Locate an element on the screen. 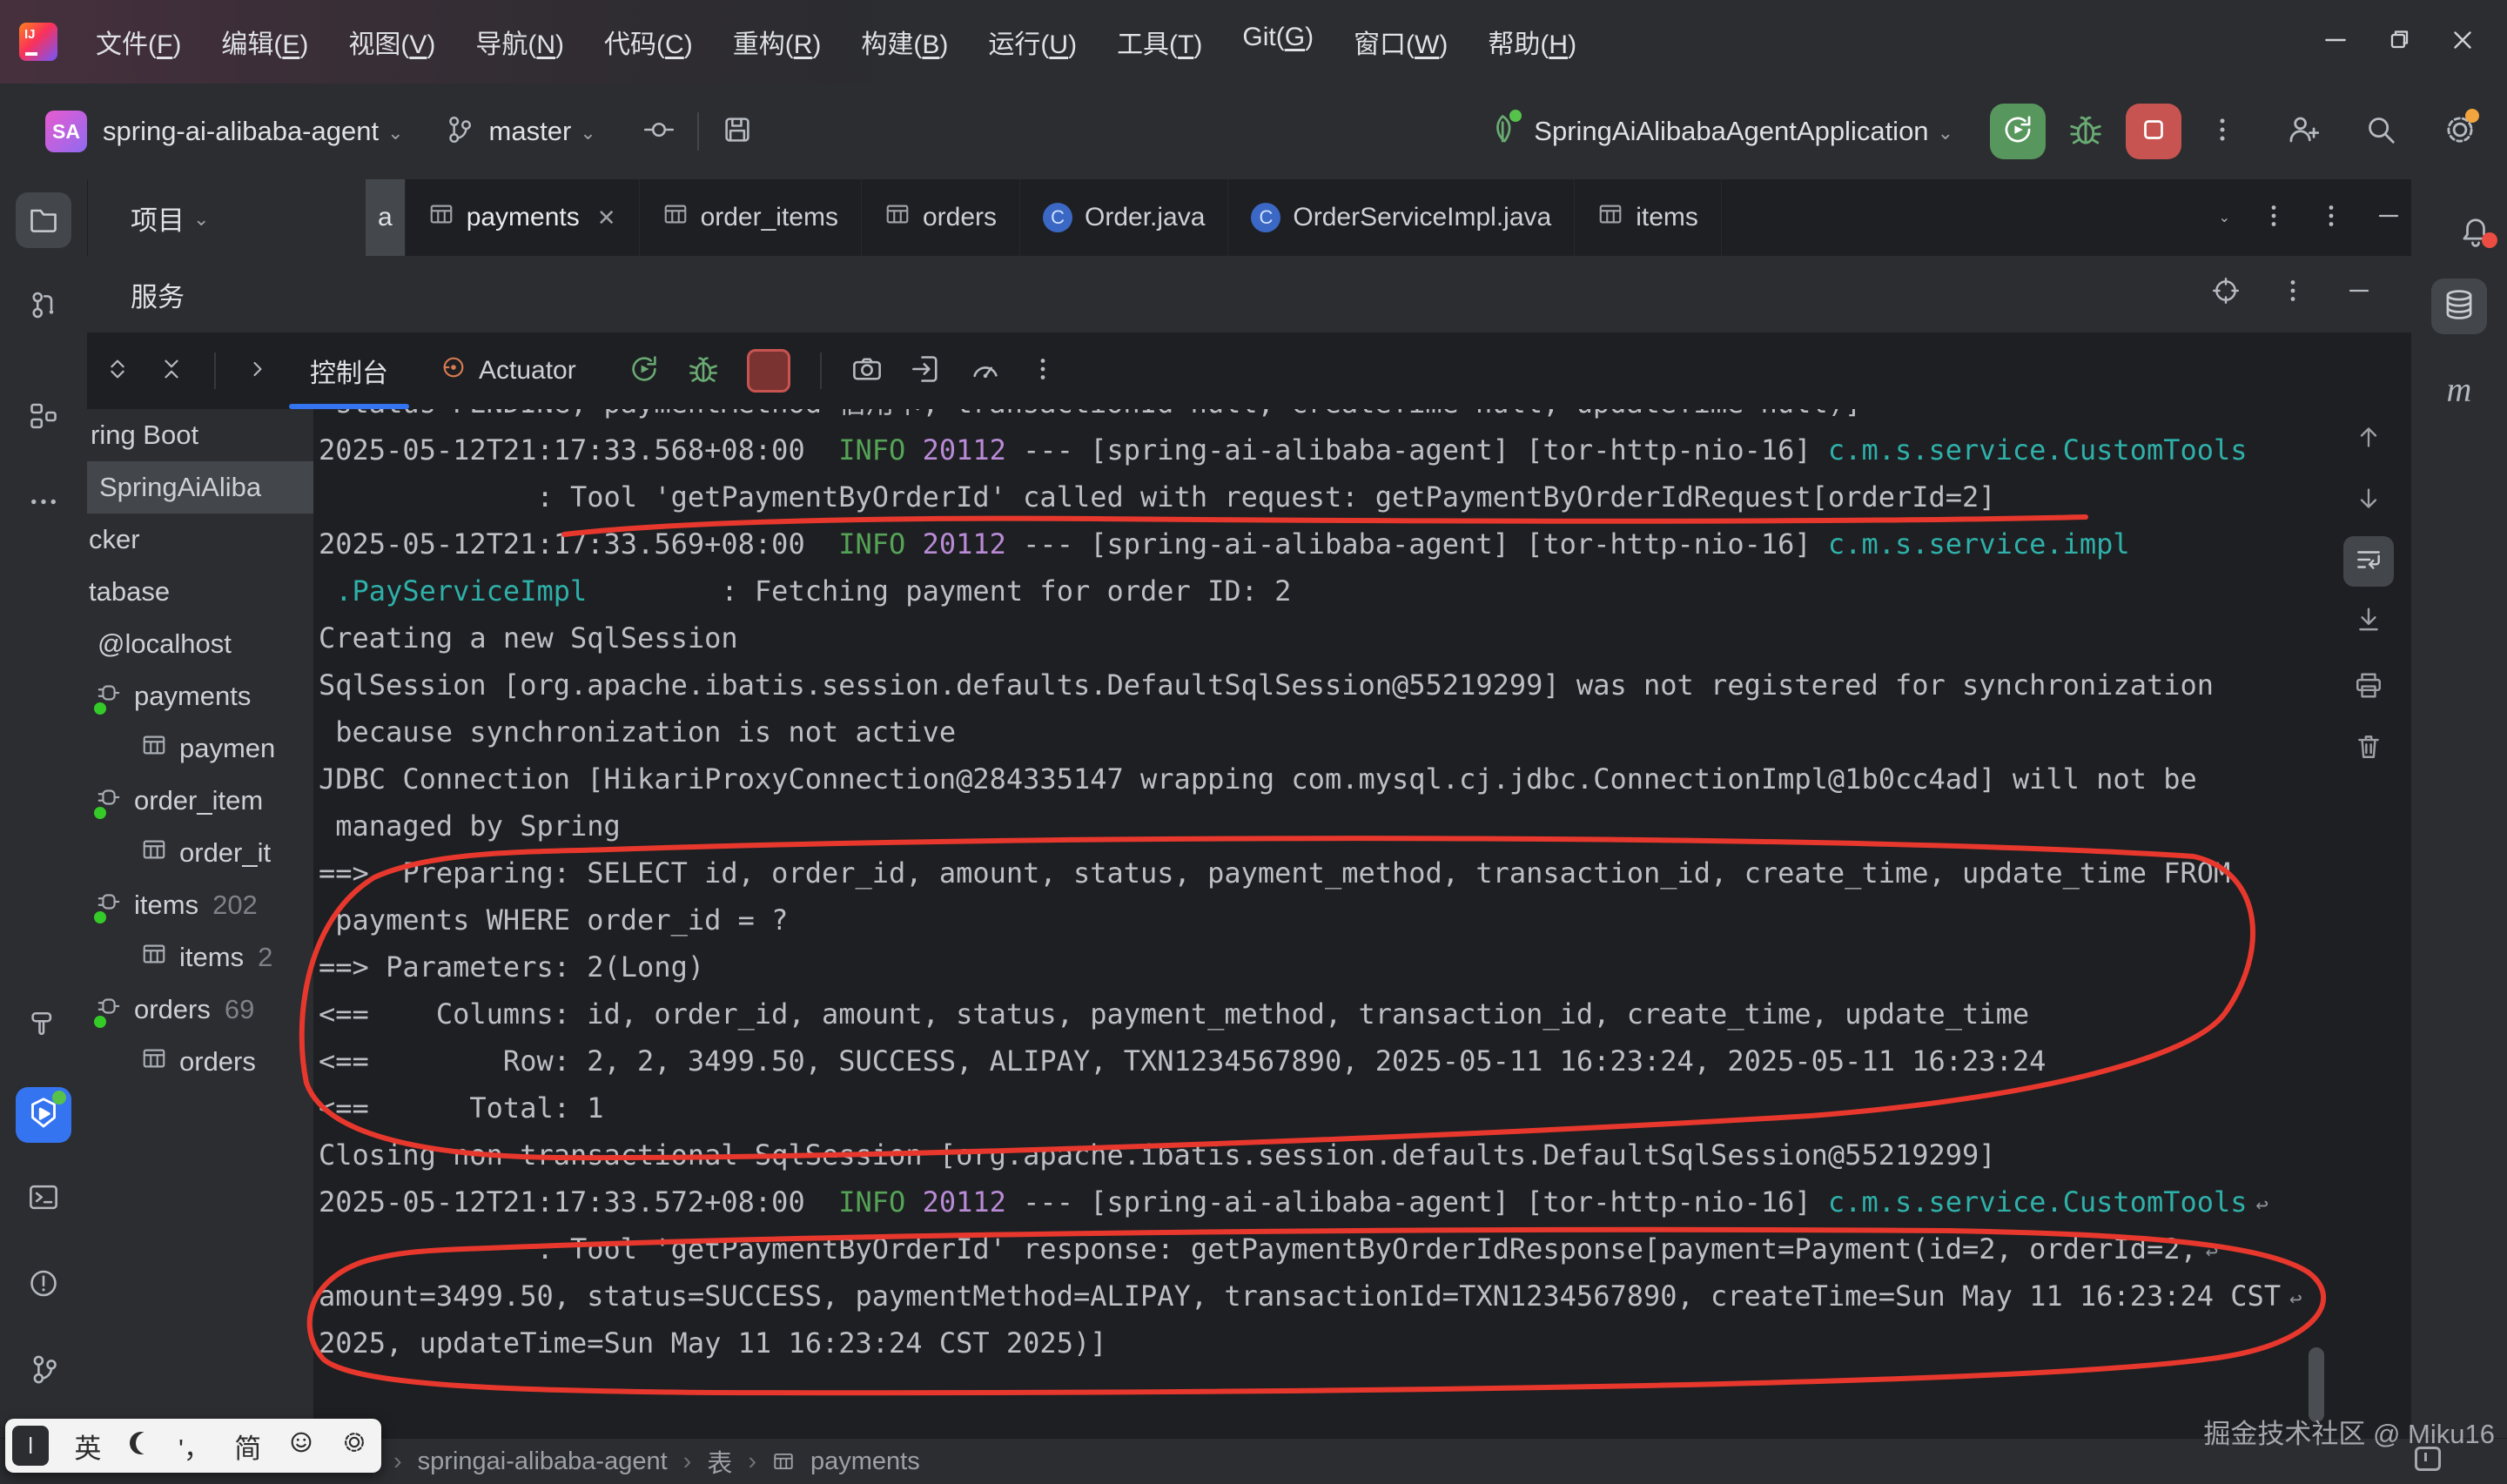  maven-tool-icon: m is located at coordinates (2459, 389).